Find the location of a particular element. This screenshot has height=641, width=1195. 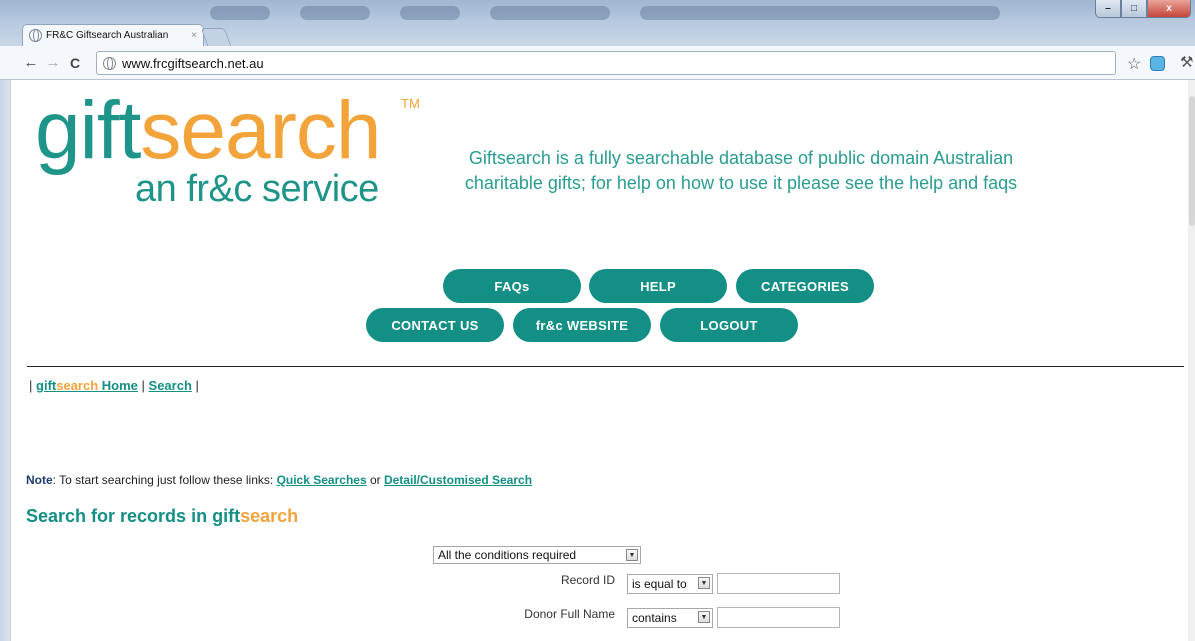

breadcrumb: | giftsearch Home | Search | is located at coordinates (114, 385).